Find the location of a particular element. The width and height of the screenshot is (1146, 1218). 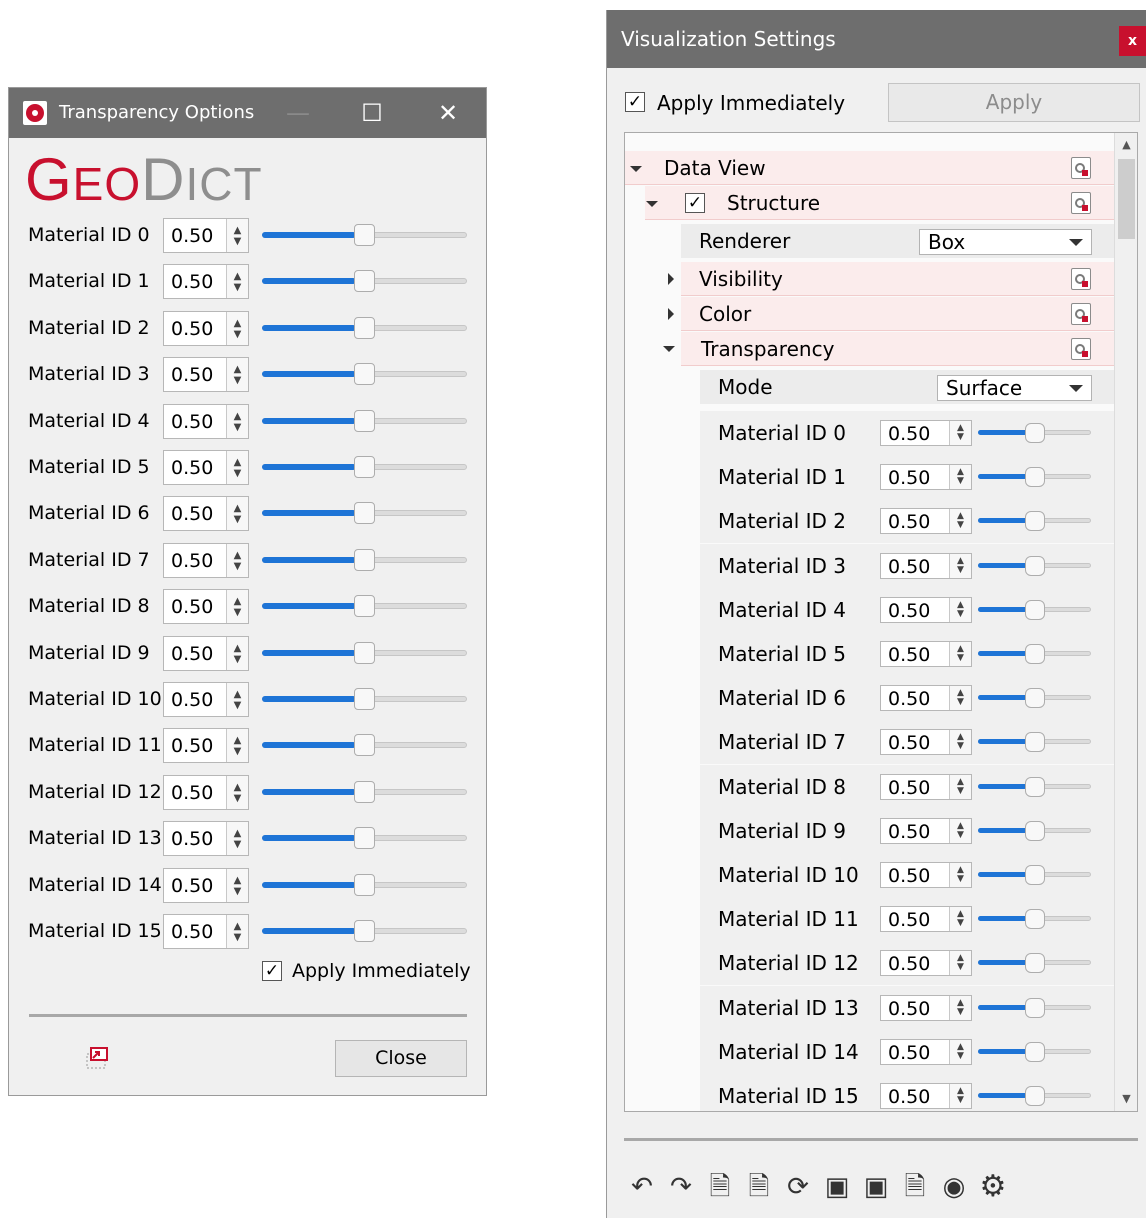

load-render-icon: ▣ is located at coordinates (876, 1187).